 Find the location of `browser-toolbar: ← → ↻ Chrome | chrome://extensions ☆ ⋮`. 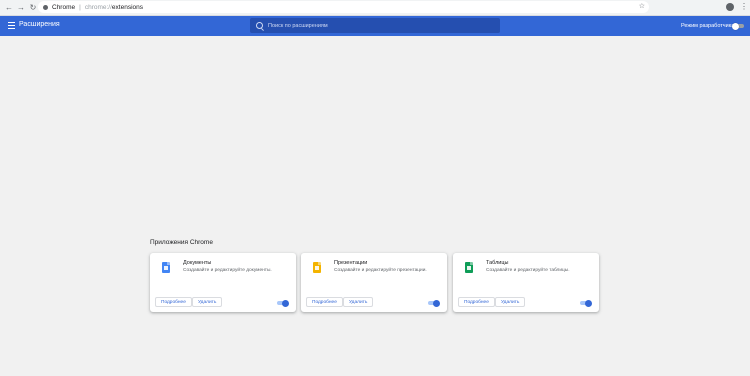

browser-toolbar: ← → ↻ Chrome | chrome://extensions ☆ ⋮ is located at coordinates (375, 8).